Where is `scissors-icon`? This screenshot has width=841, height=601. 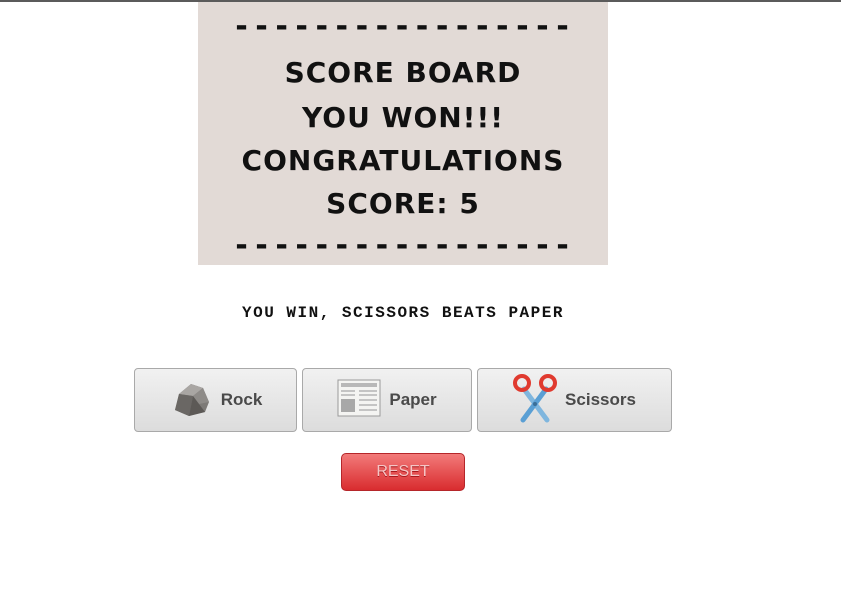
scissors-icon is located at coordinates (535, 400).